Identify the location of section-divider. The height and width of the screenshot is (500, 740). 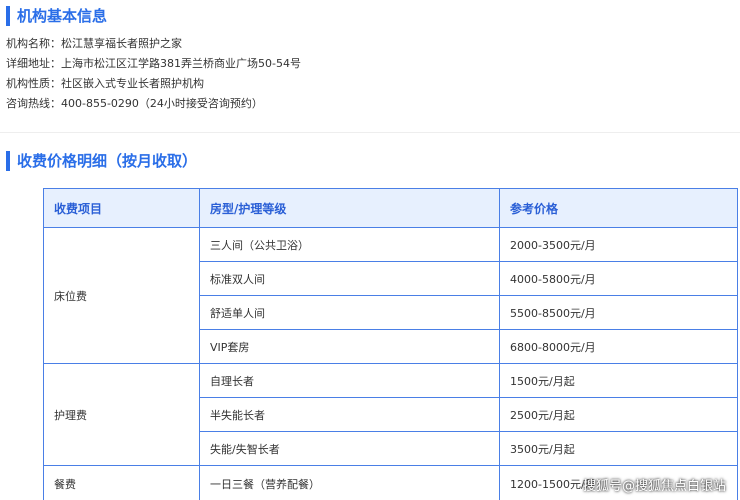
(370, 132).